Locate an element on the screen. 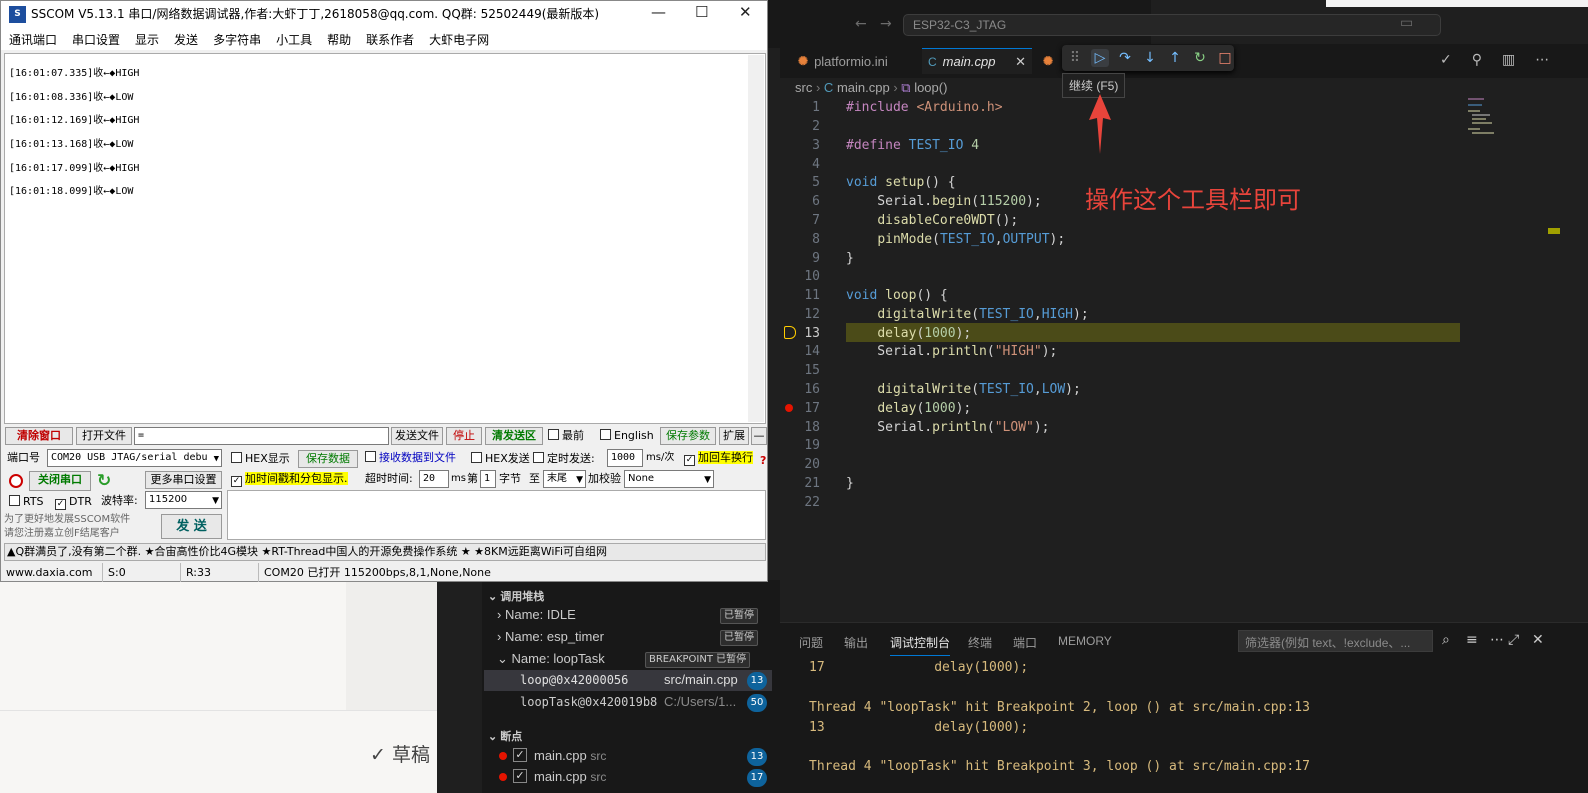  file-path-input: = is located at coordinates (261, 436).